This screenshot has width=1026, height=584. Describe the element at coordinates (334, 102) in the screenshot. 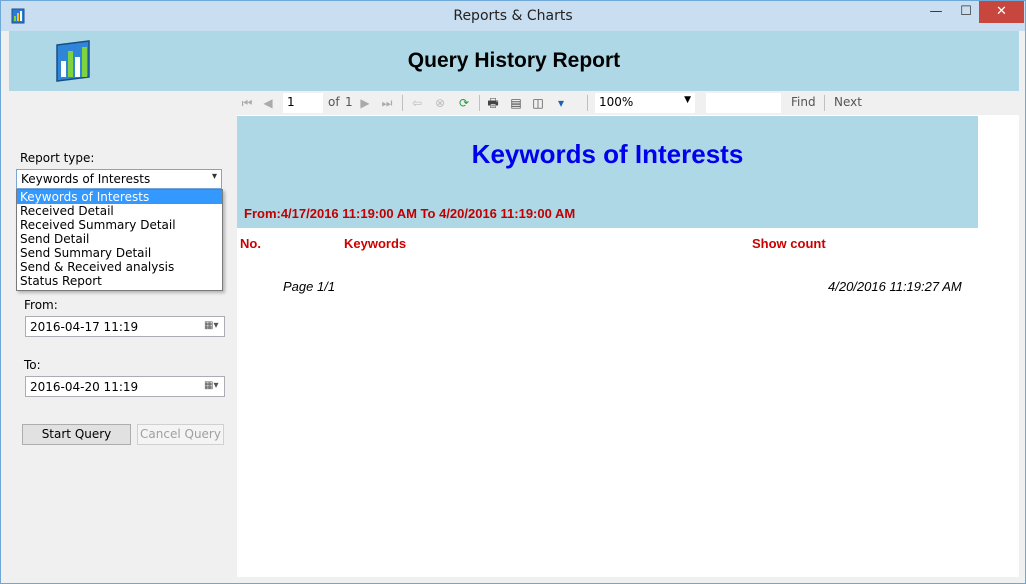

I see `page-of-label: of` at that location.